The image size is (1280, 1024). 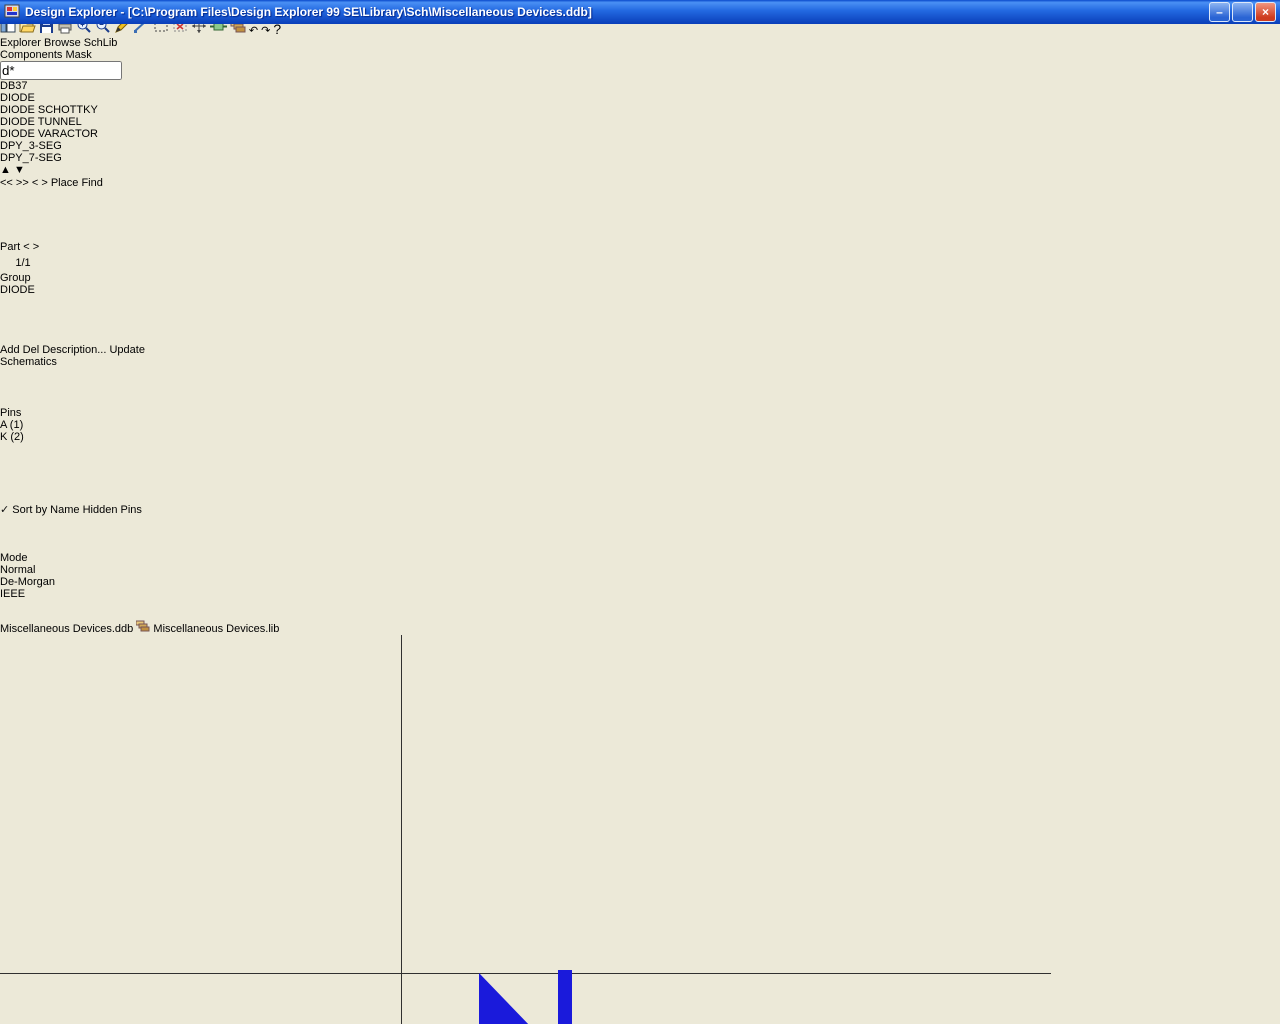 I want to click on component-item: DB37, so click(x=82, y=86).